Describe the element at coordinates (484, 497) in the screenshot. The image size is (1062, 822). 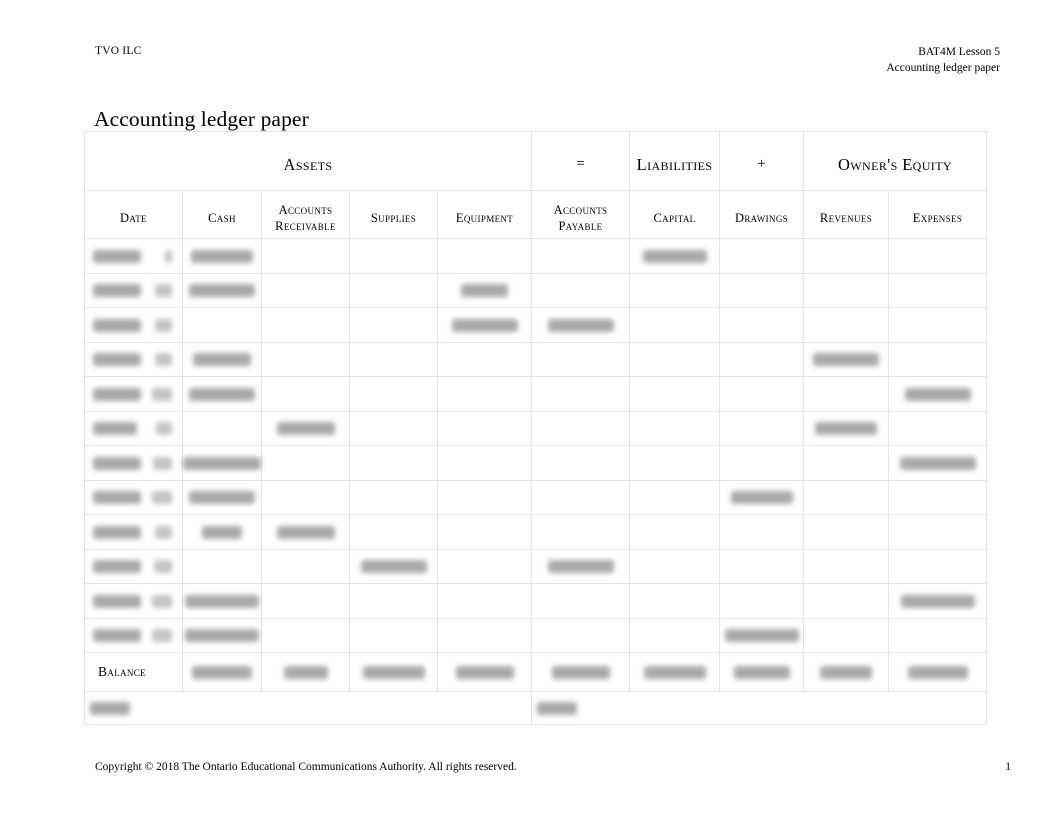
I see `cell-equipment` at that location.